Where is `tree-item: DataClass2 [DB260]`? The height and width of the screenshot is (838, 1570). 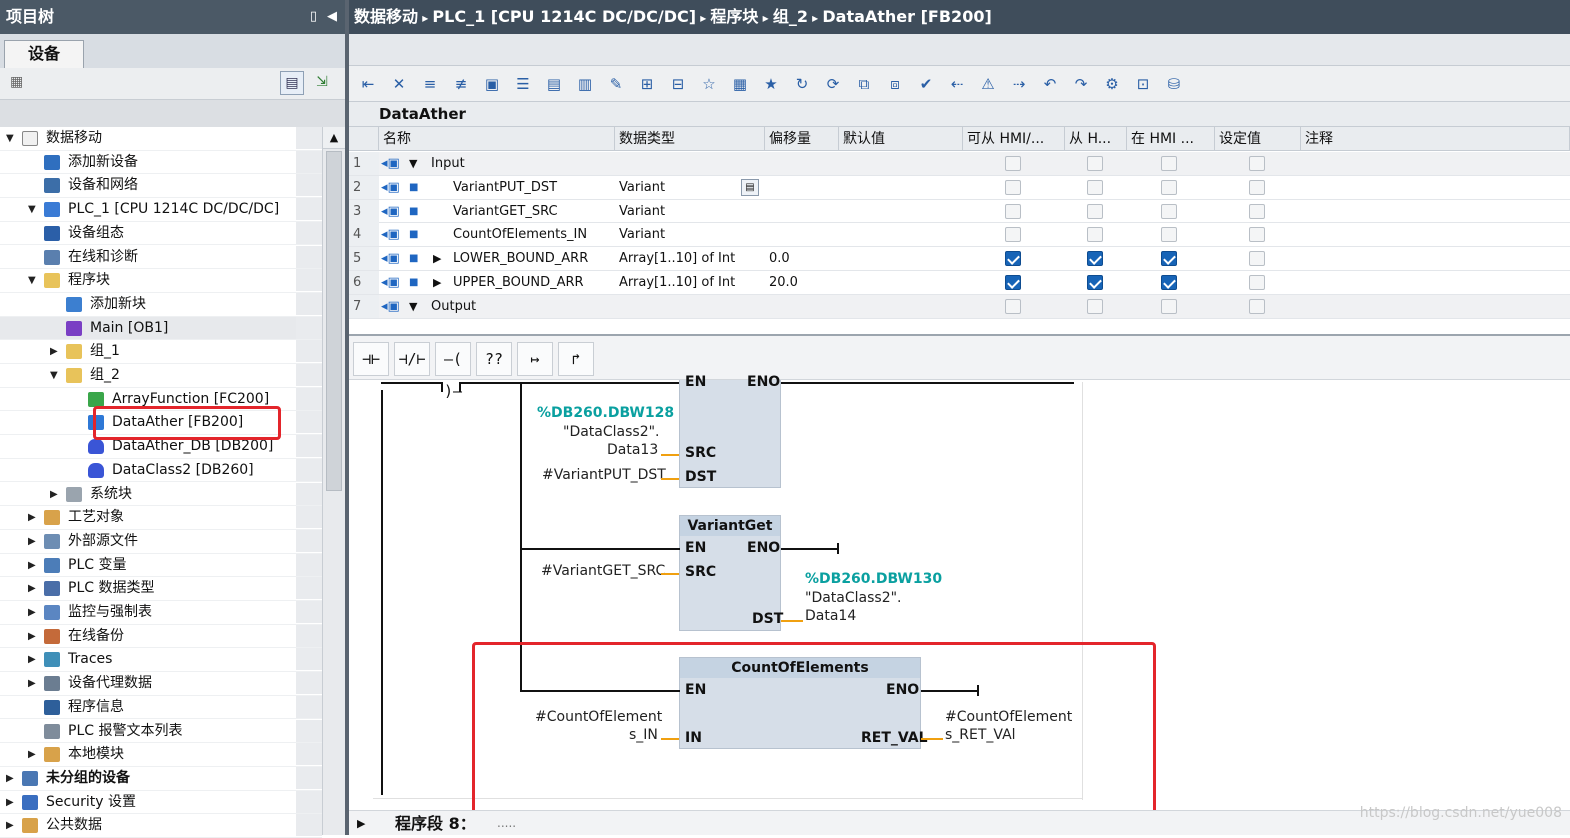
tree-item: DataClass2 [DB260] is located at coordinates (161, 470).